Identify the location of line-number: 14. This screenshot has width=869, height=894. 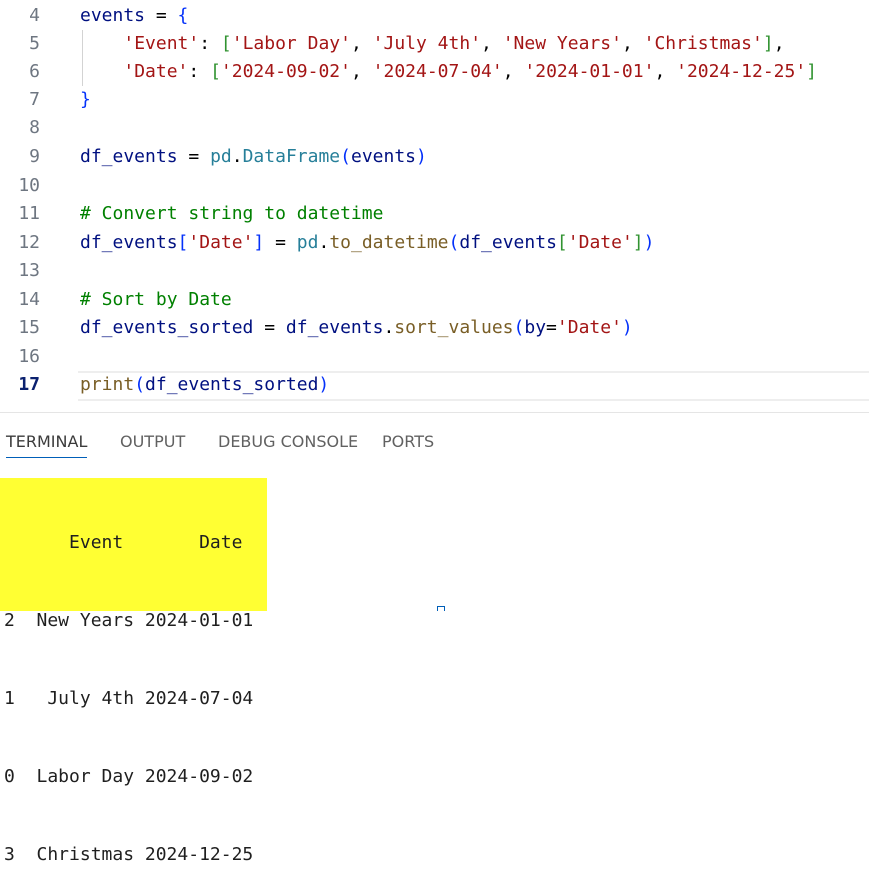
(29, 299).